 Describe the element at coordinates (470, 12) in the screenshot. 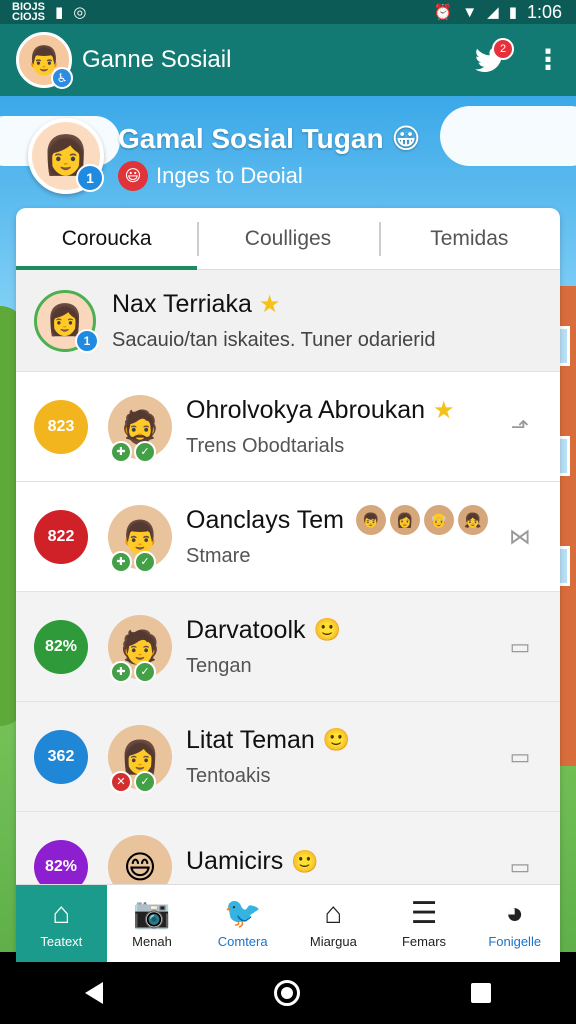

I see `wifi-icon: ▼` at that location.